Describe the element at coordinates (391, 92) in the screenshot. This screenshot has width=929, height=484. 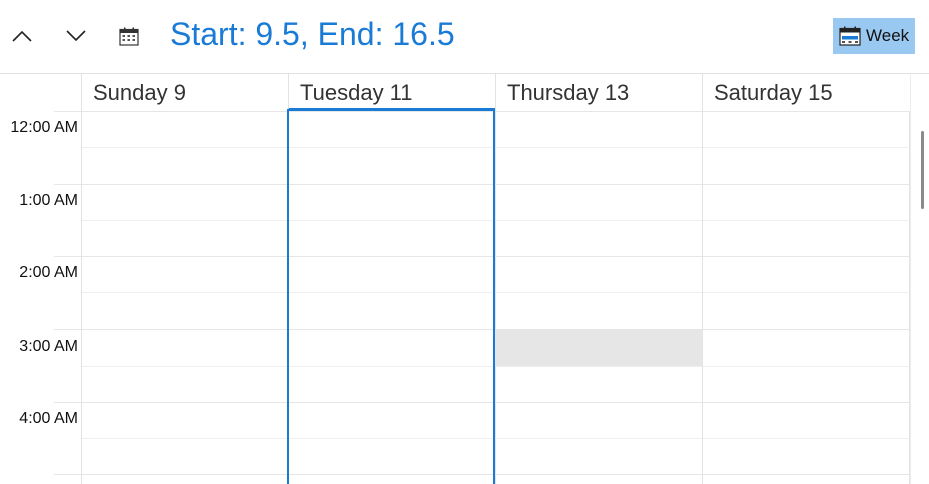
I see `day-header-tuesday: Tuesday 11` at that location.